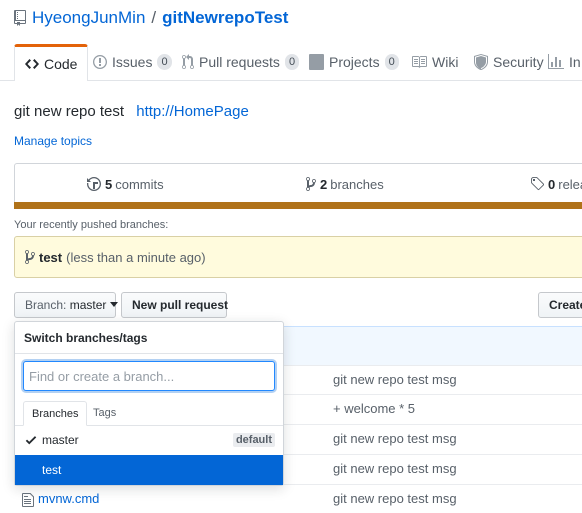 The width and height of the screenshot is (582, 513). Describe the element at coordinates (55, 413) in the screenshot. I see `tab-branches: Branches` at that location.